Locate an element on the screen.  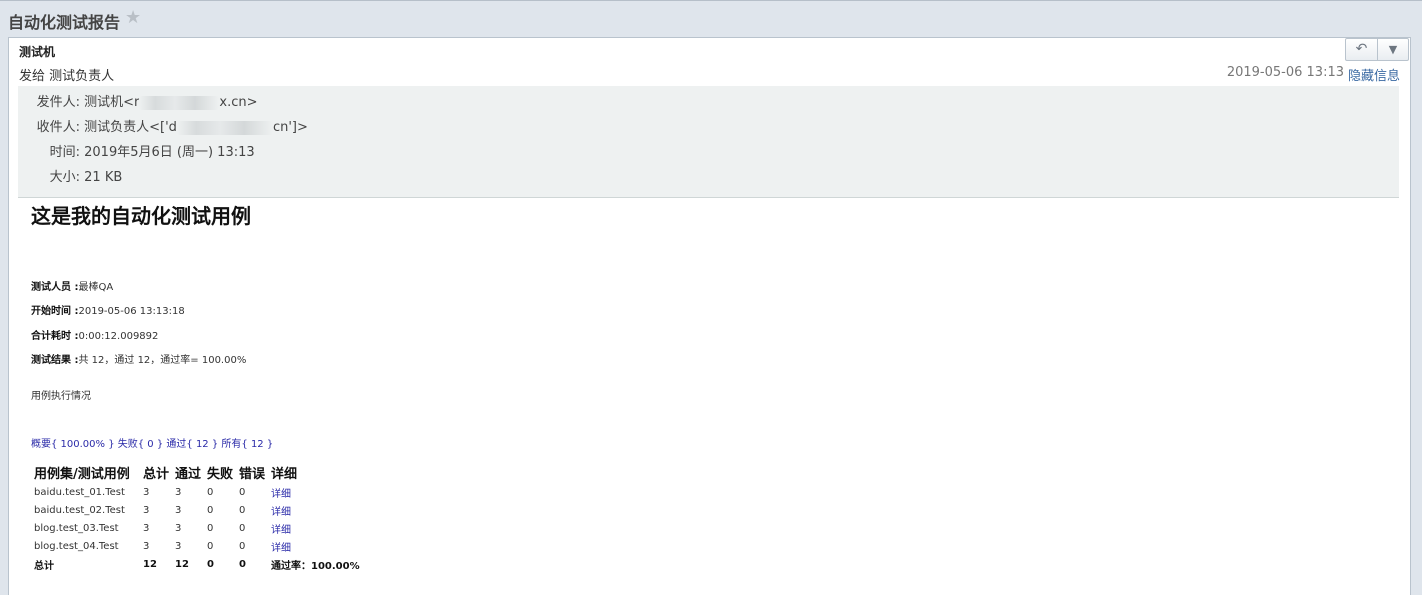
to-row: 收件人: 测试负责人<['d cn']> is located at coordinates (163, 128).